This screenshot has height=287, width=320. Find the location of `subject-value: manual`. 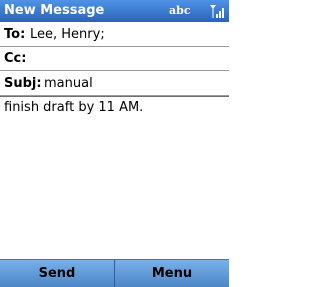

subject-value: manual is located at coordinates (68, 84).